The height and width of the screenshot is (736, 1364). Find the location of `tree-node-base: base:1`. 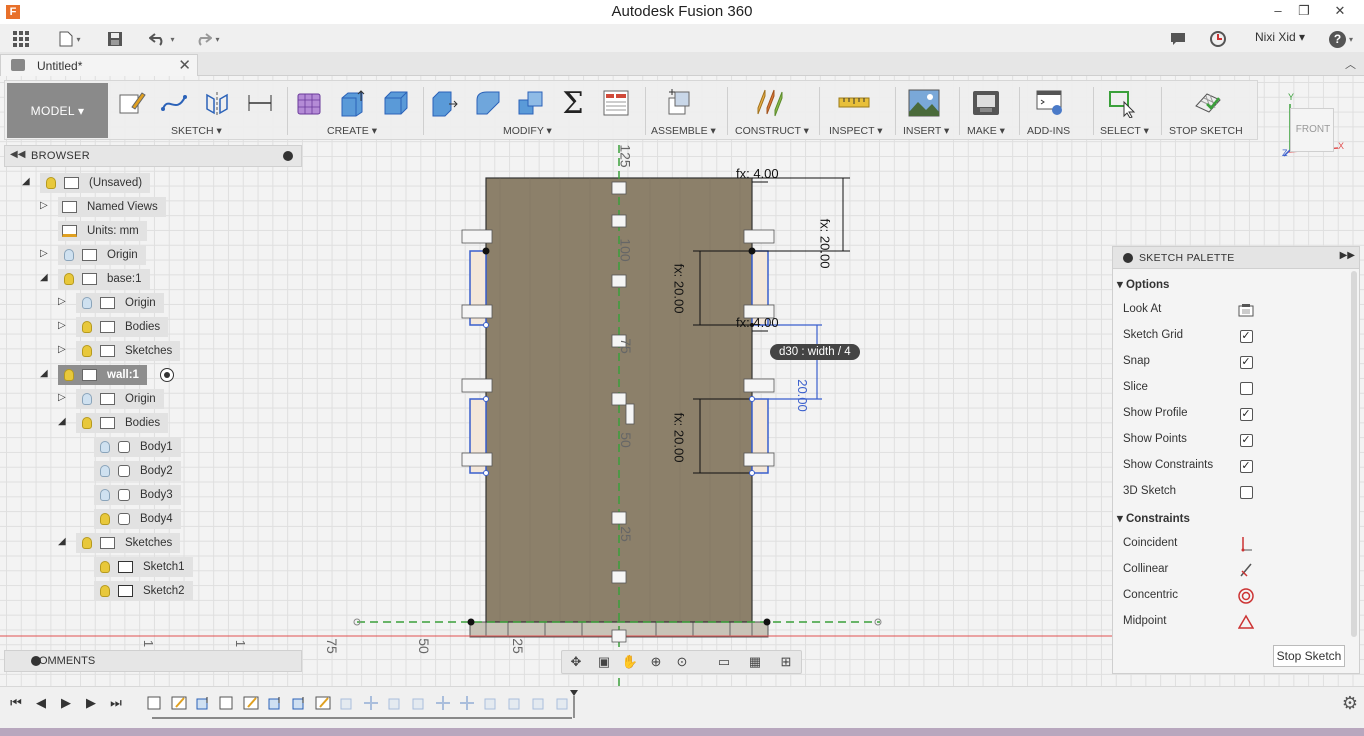

tree-node-base: base:1 is located at coordinates (104, 279).